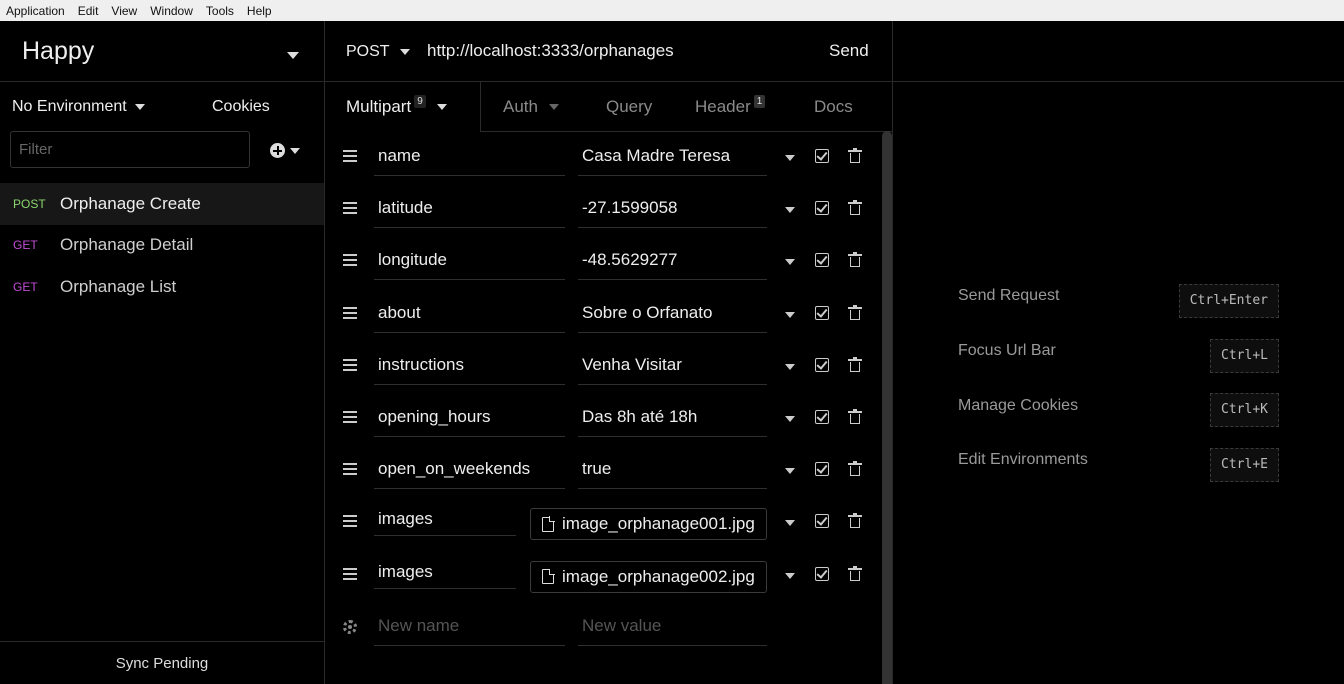  I want to click on new-value-input: New value, so click(672, 628).